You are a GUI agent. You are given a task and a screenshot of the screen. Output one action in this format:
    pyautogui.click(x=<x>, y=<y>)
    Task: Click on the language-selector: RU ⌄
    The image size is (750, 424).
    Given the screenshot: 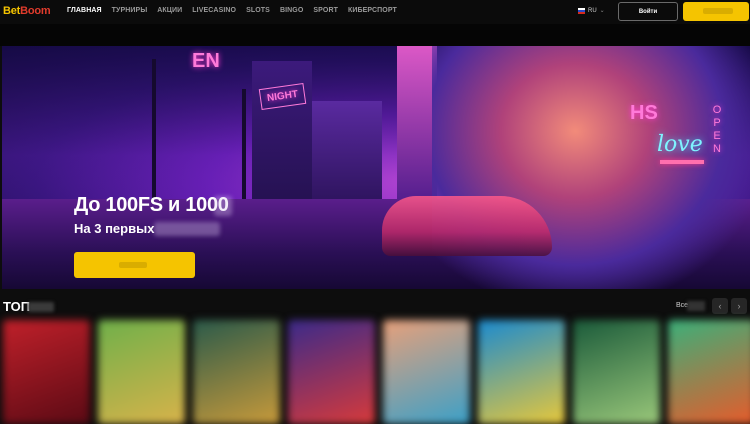 What is the action you would take?
    pyautogui.click(x=591, y=10)
    